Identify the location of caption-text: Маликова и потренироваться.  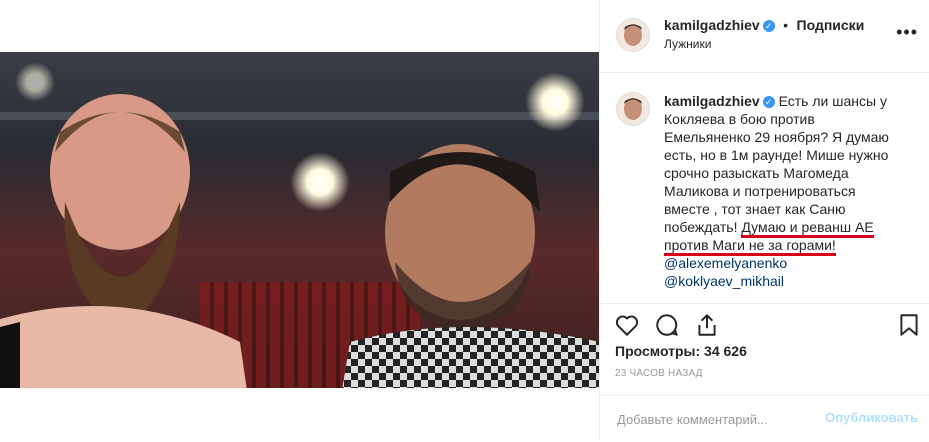
(760, 191).